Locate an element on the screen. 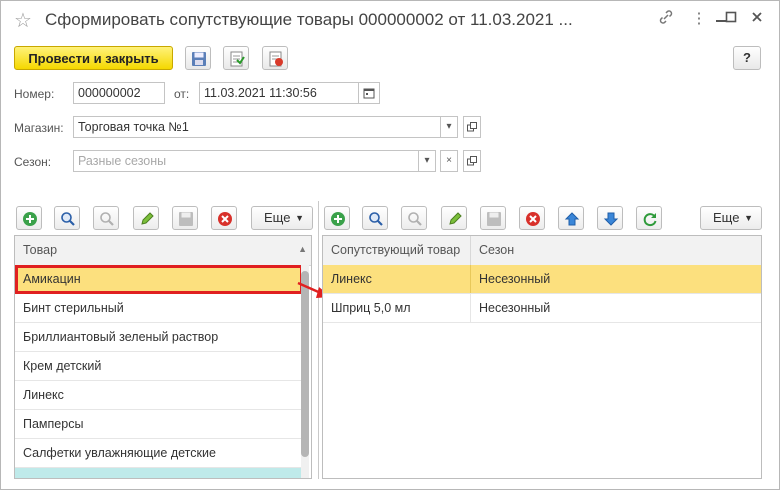 Image resolution: width=780 pixels, height=490 pixels. print-icon is located at coordinates (276, 59).